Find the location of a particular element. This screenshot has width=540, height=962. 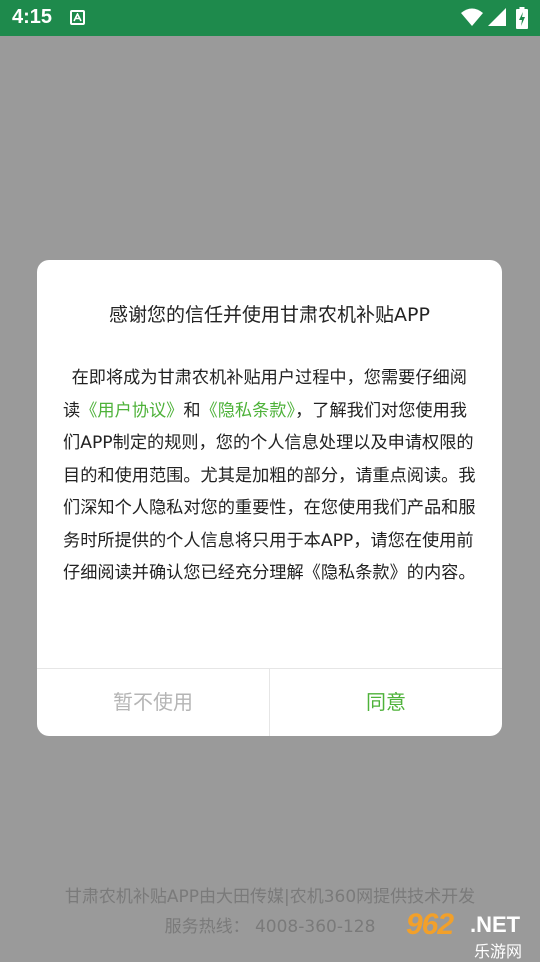

watermark-logo: 962 .NET 乐游网 is located at coordinates (469, 933).